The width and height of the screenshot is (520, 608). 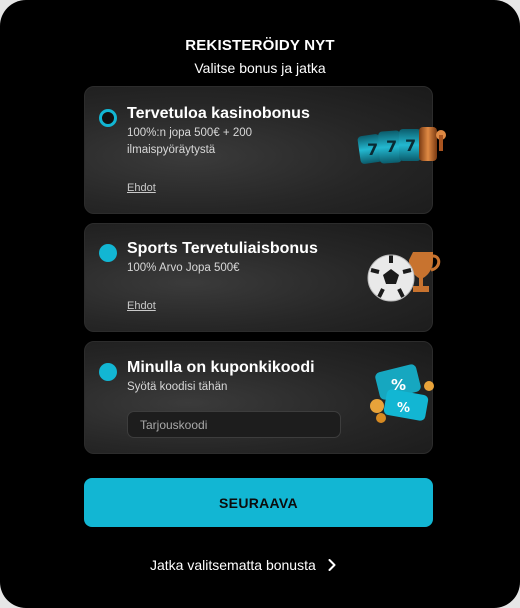 What do you see at coordinates (108, 118) in the screenshot?
I see `bonus-radio-casino` at bounding box center [108, 118].